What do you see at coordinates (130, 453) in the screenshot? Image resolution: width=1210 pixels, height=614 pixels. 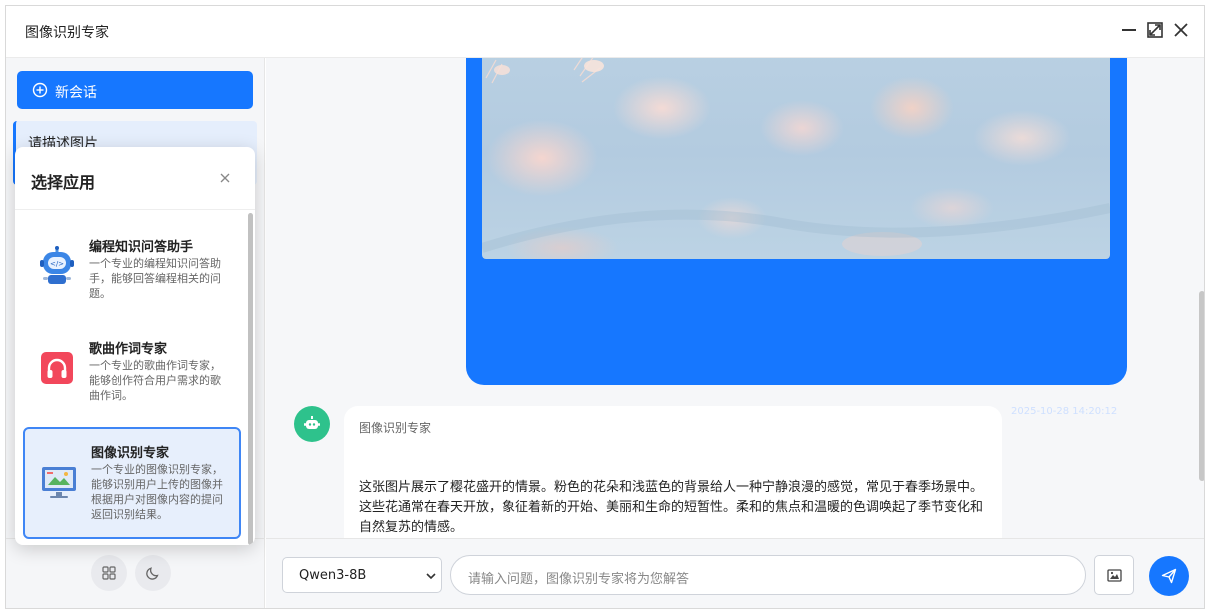 I see `app-name: 图像识别专家` at bounding box center [130, 453].